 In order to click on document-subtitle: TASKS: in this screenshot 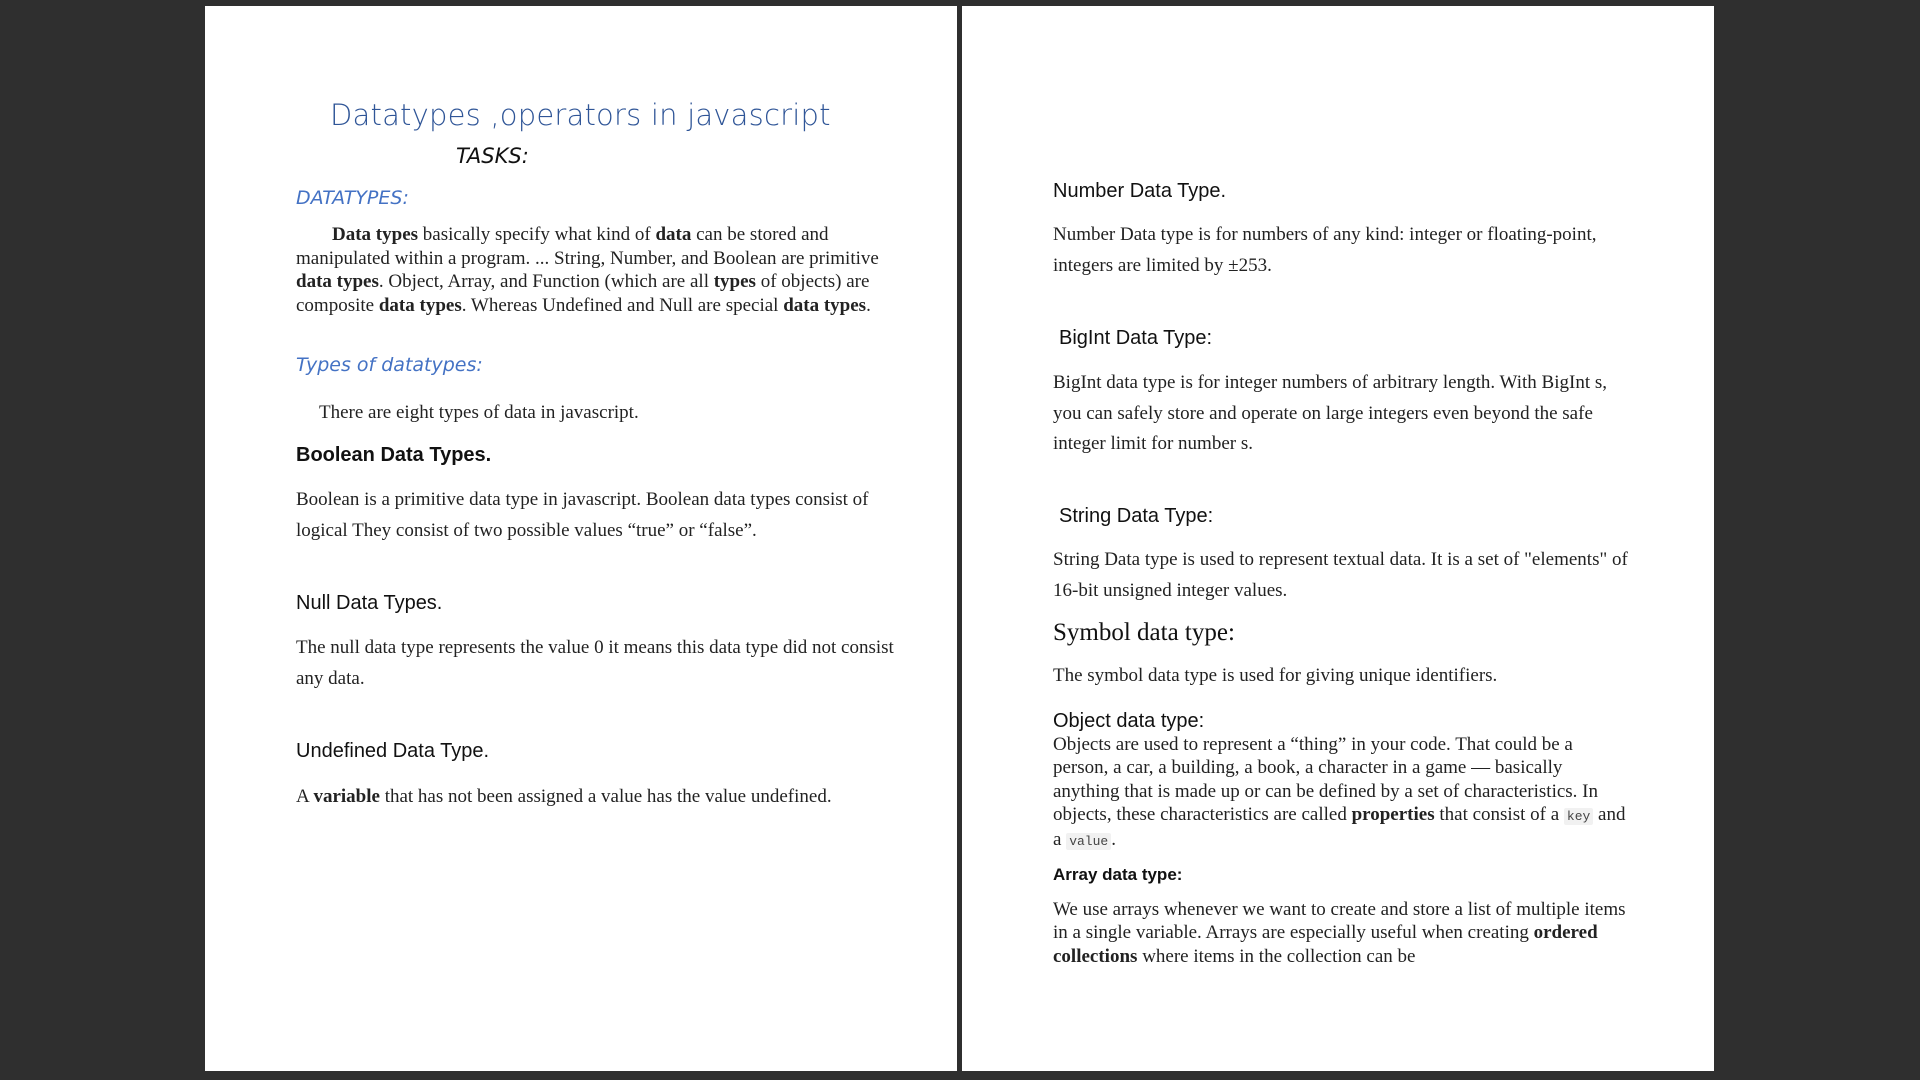, I will do `click(492, 156)`.